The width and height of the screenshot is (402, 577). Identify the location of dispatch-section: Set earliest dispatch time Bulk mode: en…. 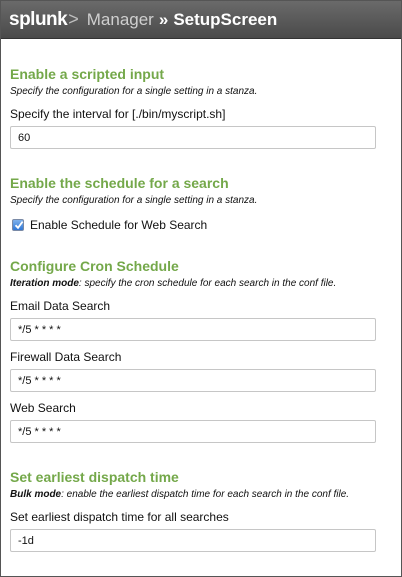
(205, 510).